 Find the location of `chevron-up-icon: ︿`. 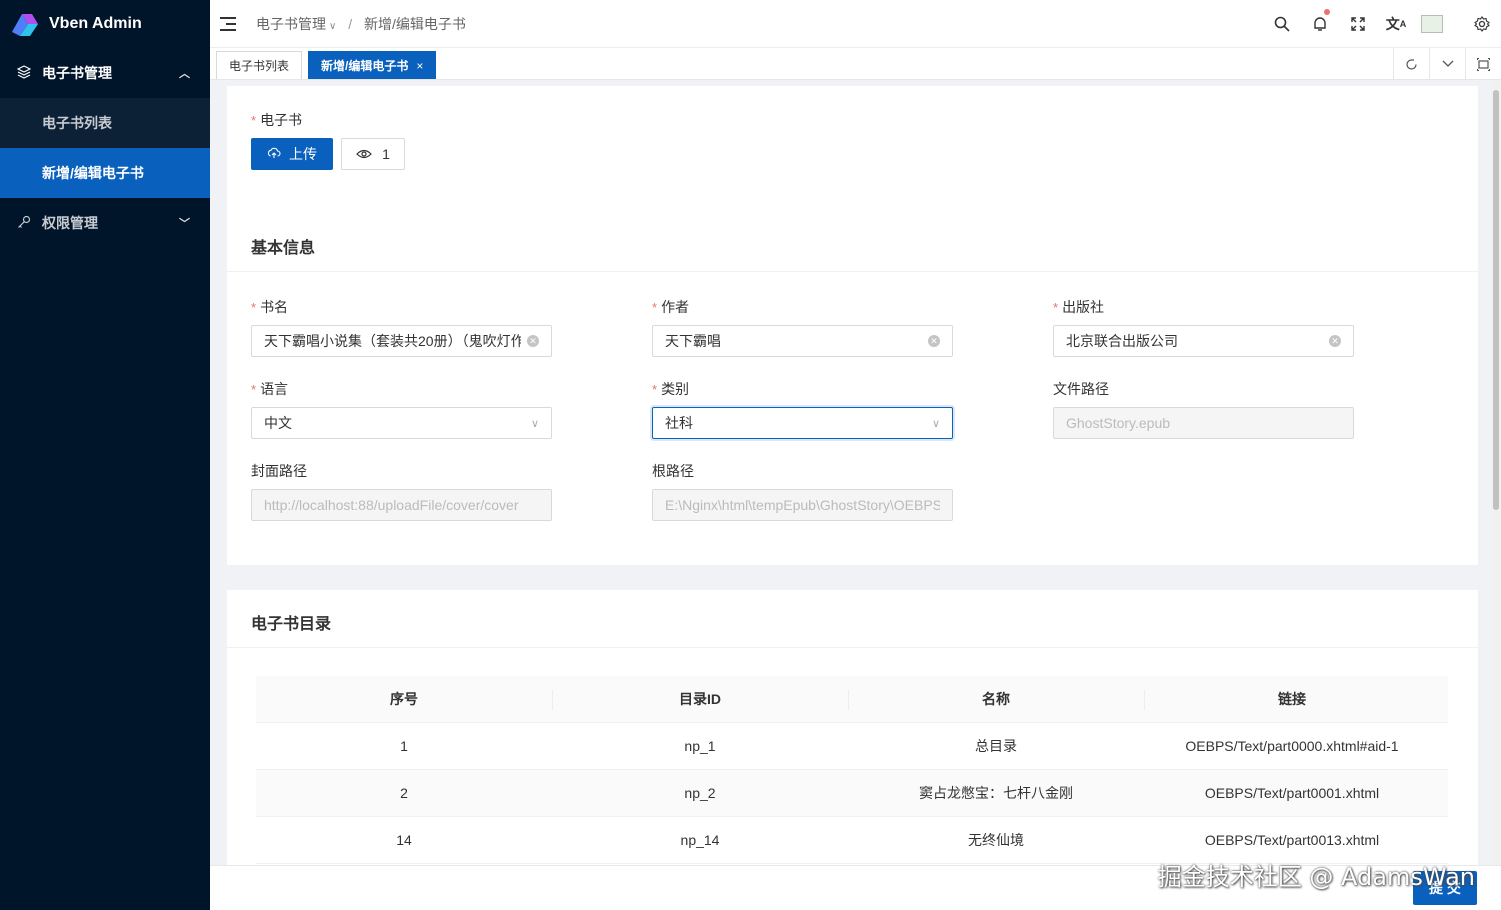

chevron-up-icon: ︿ is located at coordinates (184, 74).